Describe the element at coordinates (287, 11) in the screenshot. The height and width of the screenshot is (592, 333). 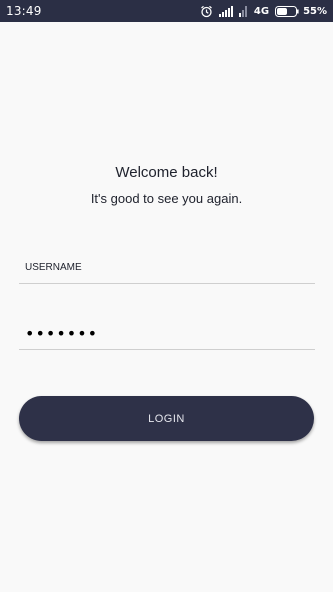
I see `battery-icon` at that location.